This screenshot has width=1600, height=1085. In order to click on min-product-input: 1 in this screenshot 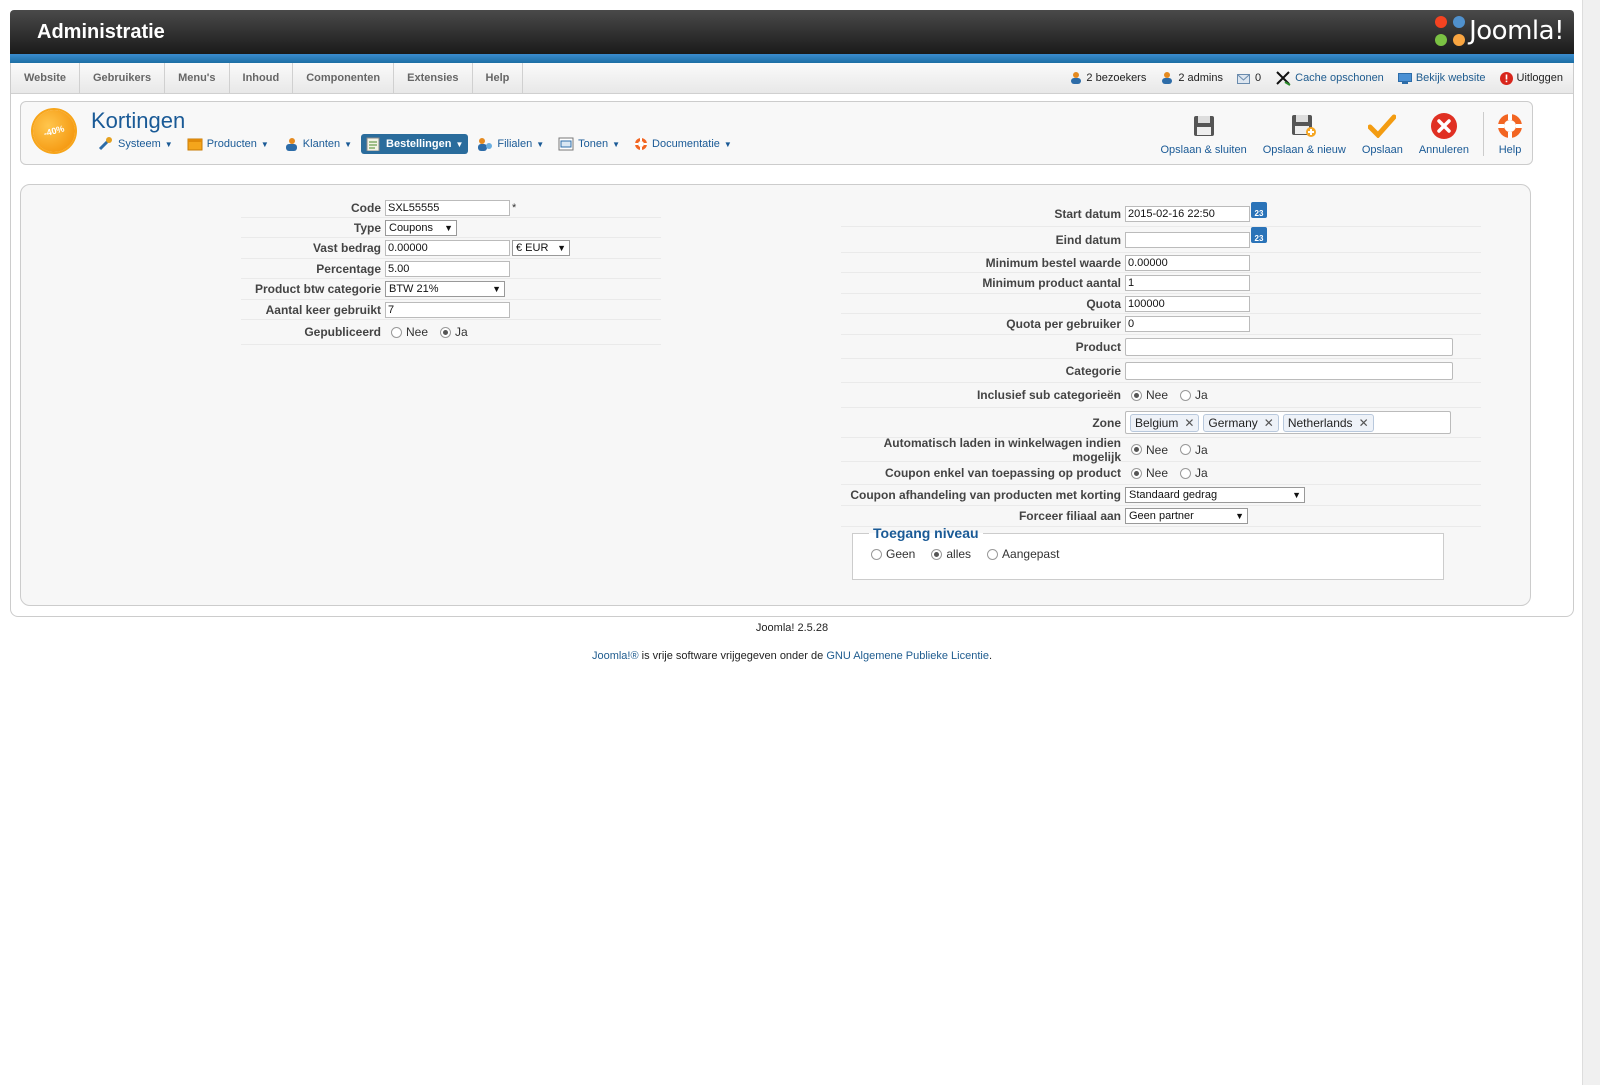, I will do `click(1187, 283)`.